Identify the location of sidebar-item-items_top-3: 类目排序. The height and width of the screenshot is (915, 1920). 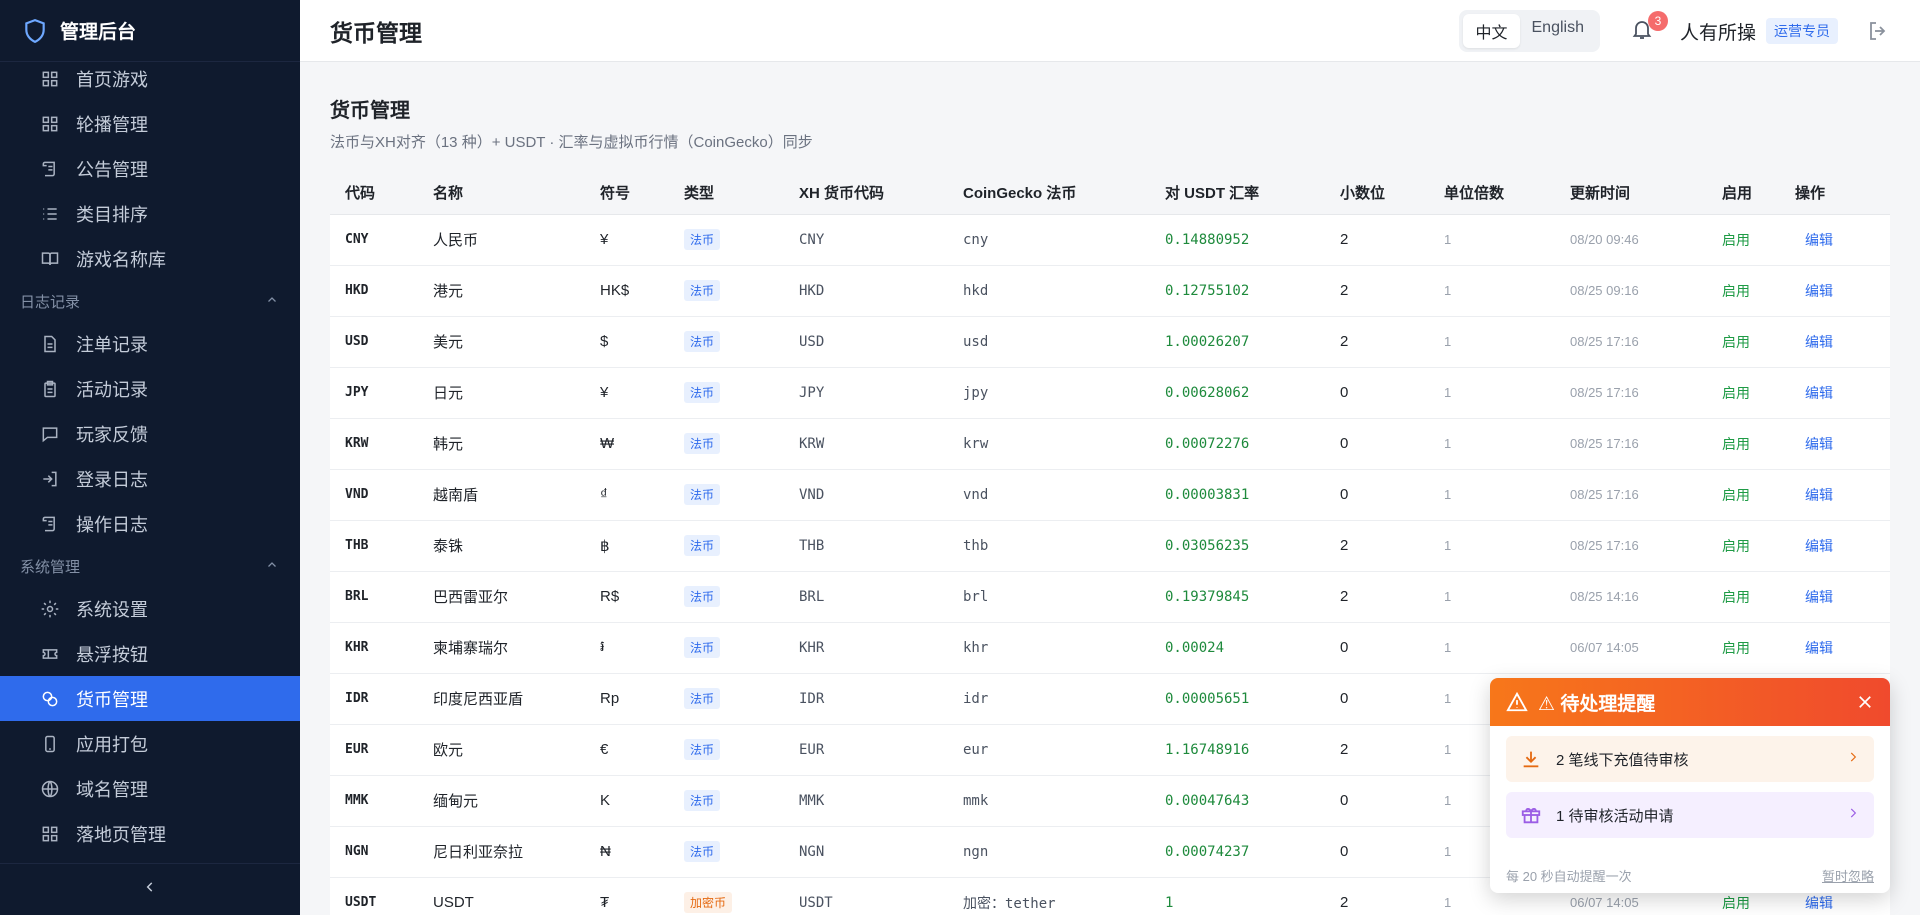
(150, 213).